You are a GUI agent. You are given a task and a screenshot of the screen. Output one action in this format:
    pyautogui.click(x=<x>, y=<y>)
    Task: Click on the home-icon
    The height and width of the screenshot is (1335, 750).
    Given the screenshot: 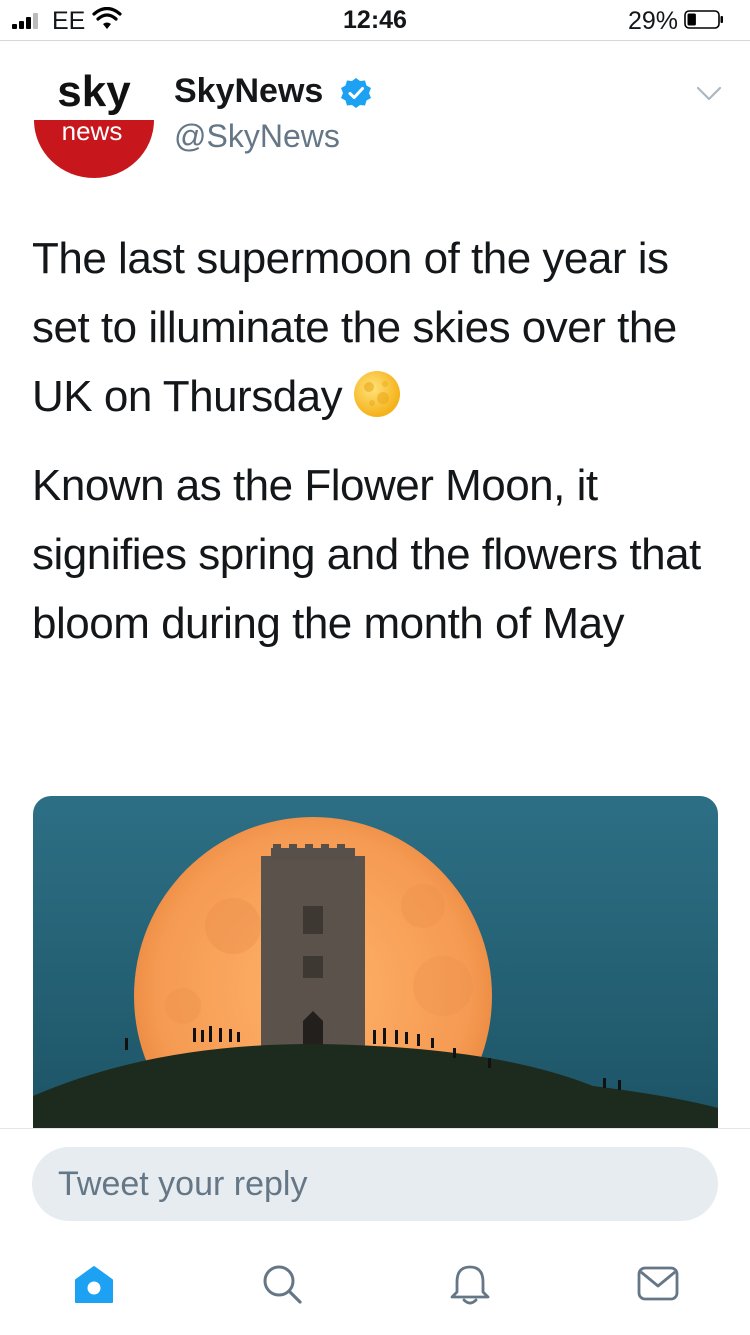 What is the action you would take?
    pyautogui.click(x=94, y=1284)
    